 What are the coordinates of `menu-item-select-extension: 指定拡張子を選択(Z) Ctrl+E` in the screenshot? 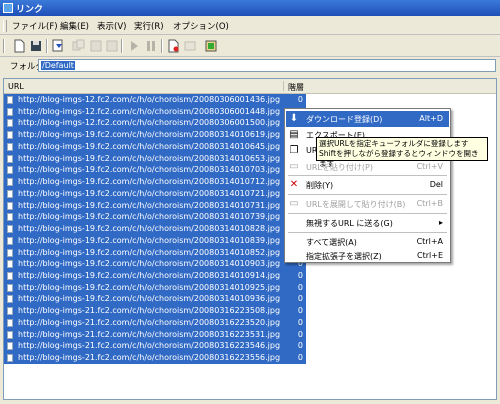 It's located at (367, 256).